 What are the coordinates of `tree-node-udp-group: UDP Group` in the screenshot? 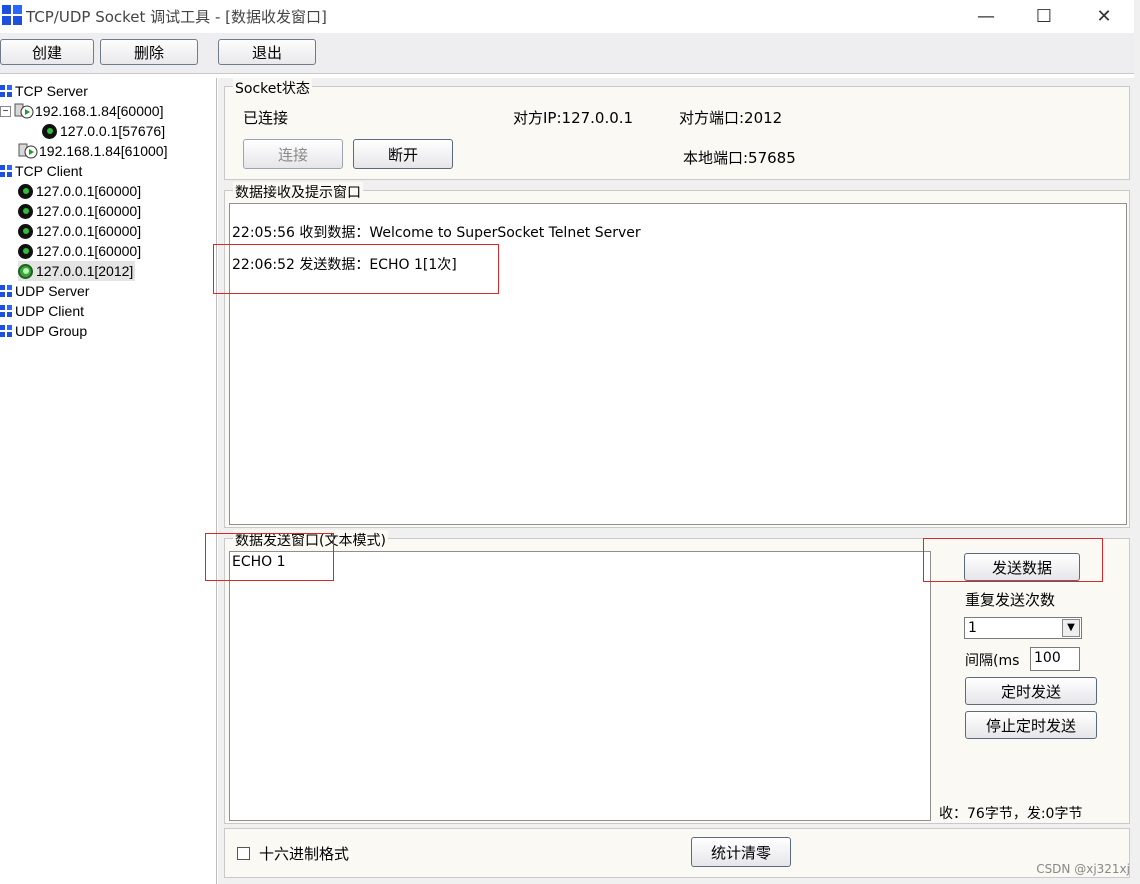 It's located at (43, 331).